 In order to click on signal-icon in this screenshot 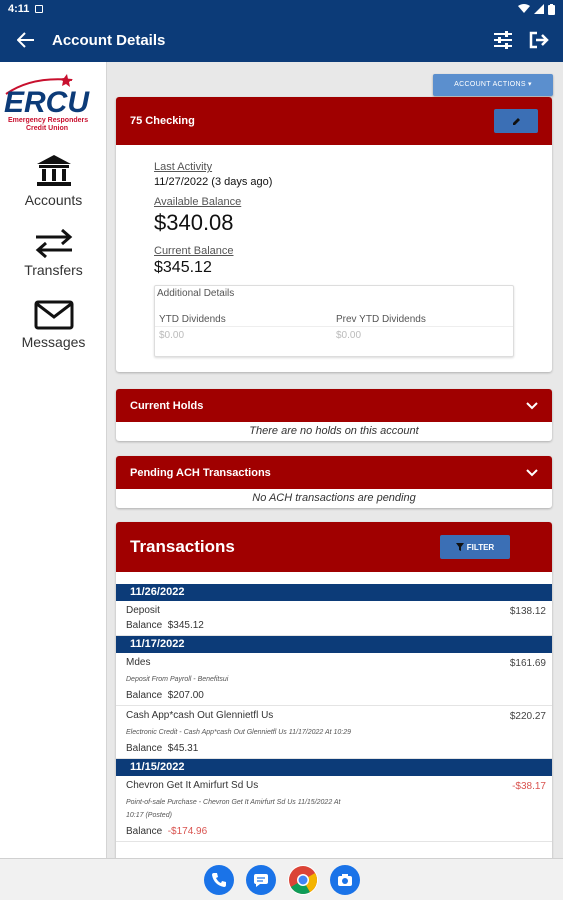, I will do `click(539, 9)`.